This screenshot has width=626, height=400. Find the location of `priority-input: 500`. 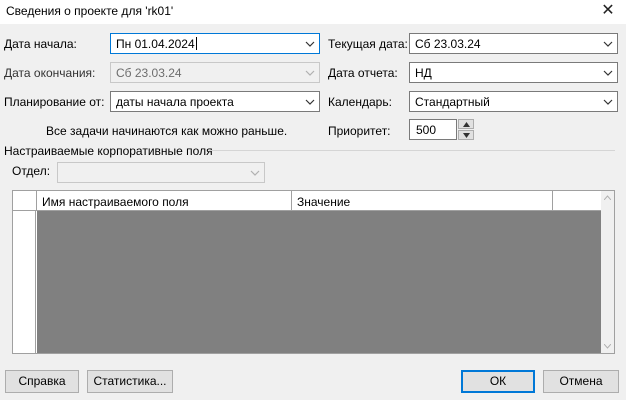

priority-input: 500 is located at coordinates (433, 129).